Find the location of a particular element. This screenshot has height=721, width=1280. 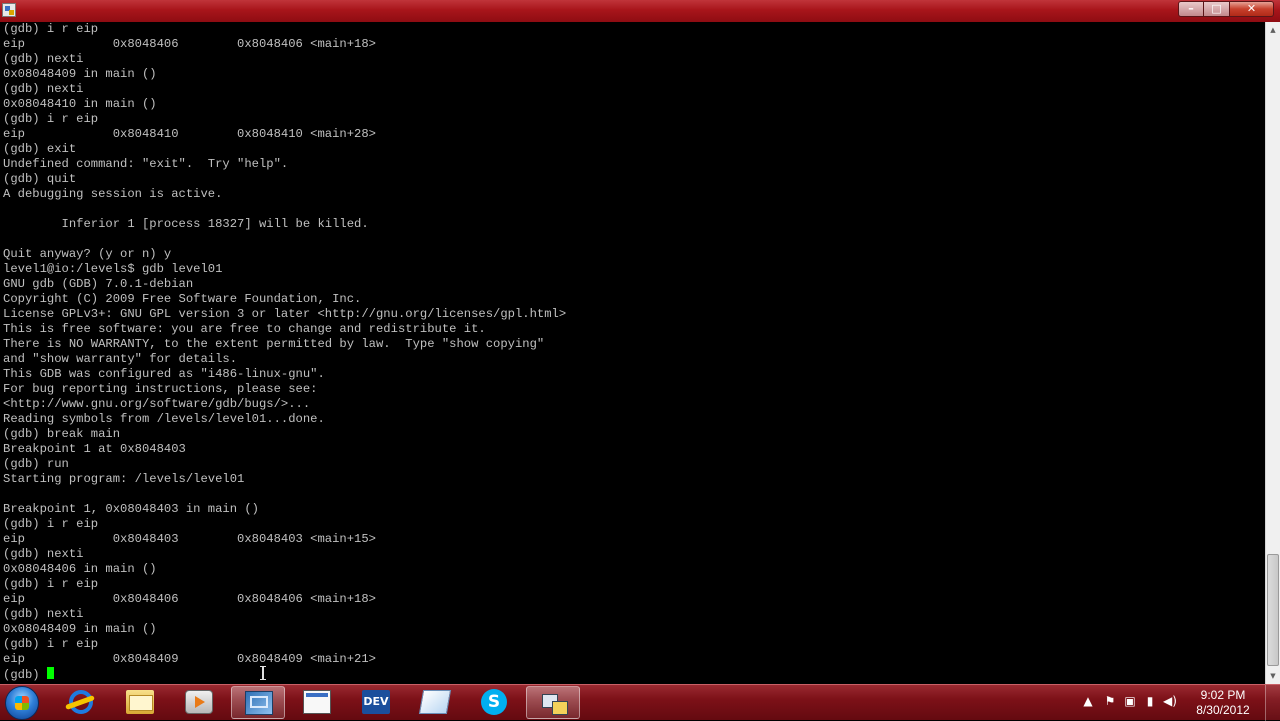

taskbar-clock: 9:02 PM 8/30/2012 is located at coordinates (1223, 703).